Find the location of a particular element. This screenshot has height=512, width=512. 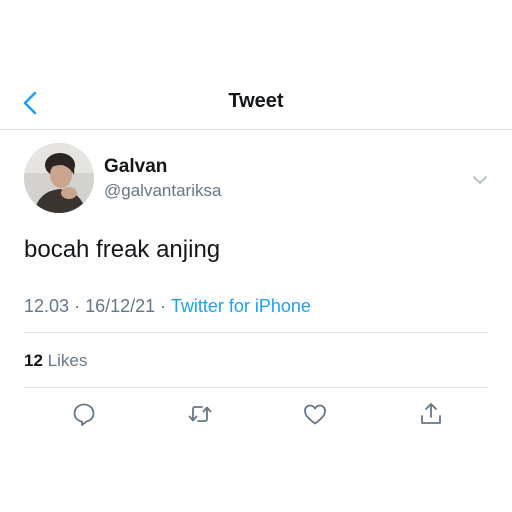

likes-label: Likes is located at coordinates (67, 360).